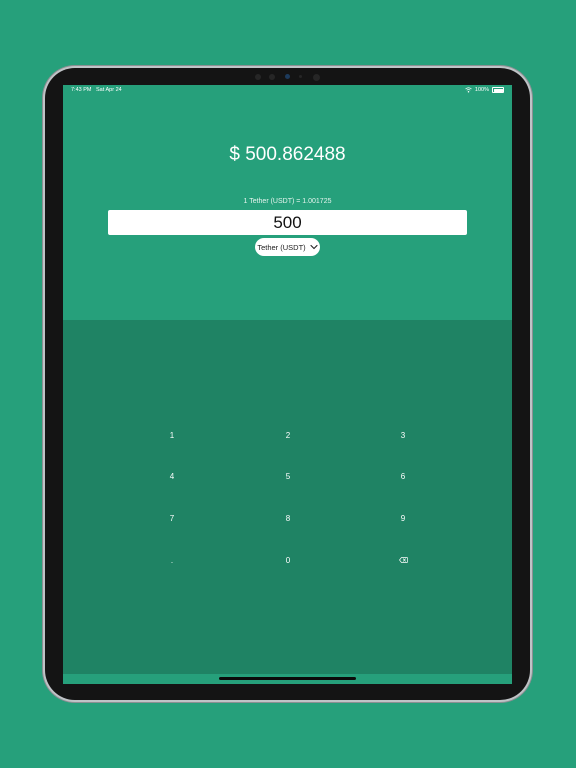 The width and height of the screenshot is (576, 768). Describe the element at coordinates (287, 678) in the screenshot. I see `home-indicator` at that location.